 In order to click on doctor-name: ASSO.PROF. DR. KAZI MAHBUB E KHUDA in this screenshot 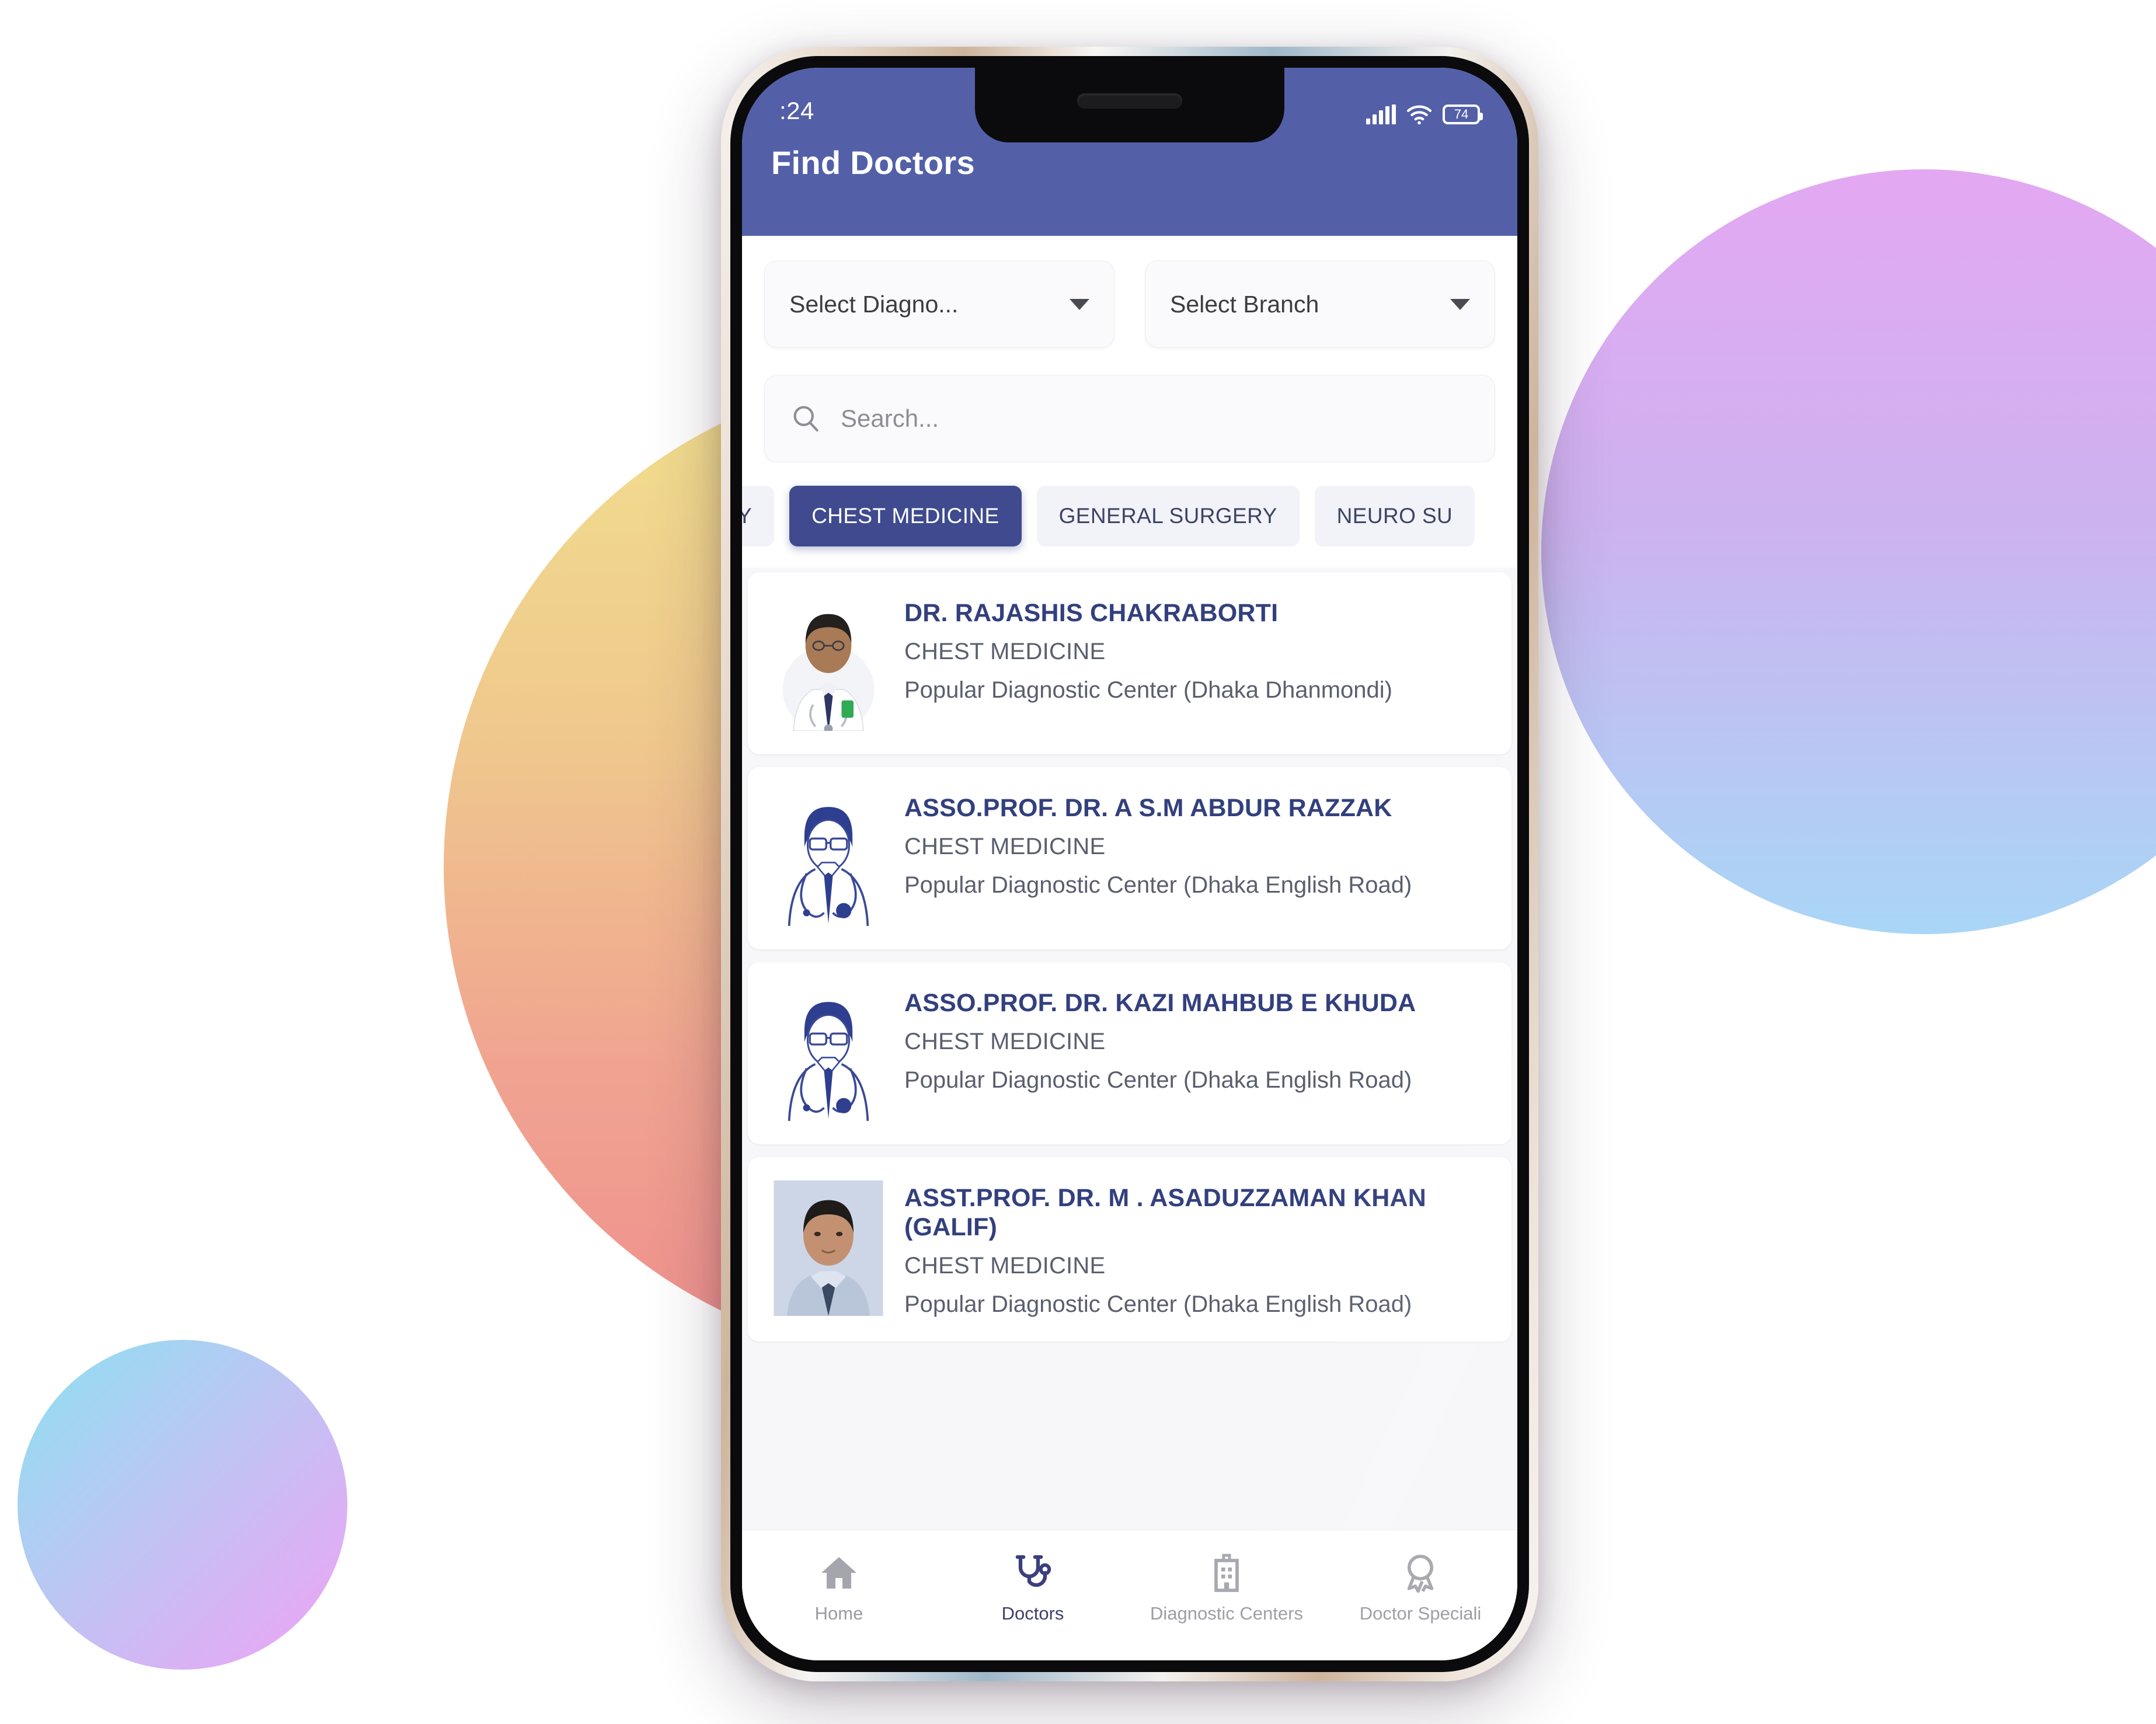, I will do `click(1160, 1003)`.